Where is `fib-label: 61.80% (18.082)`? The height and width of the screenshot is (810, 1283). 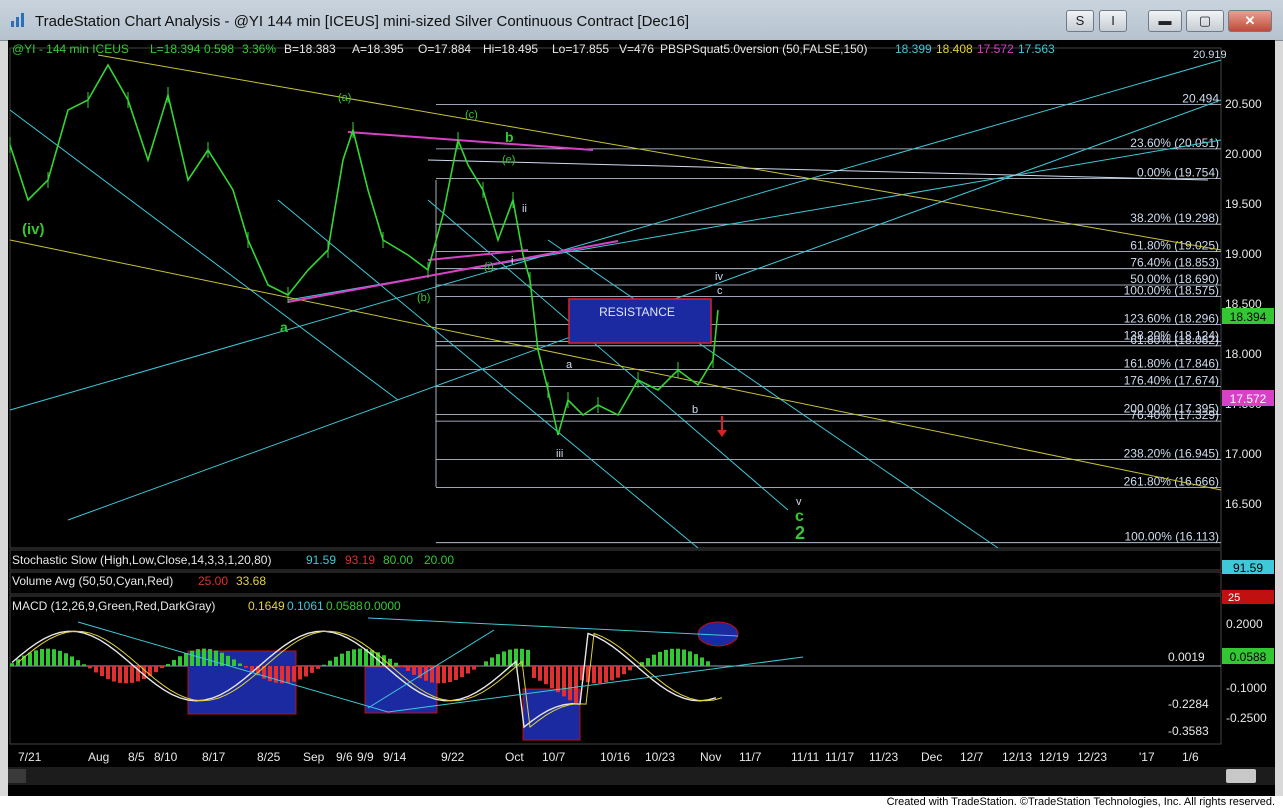 fib-label: 61.80% (18.082) is located at coordinates (1174, 340).